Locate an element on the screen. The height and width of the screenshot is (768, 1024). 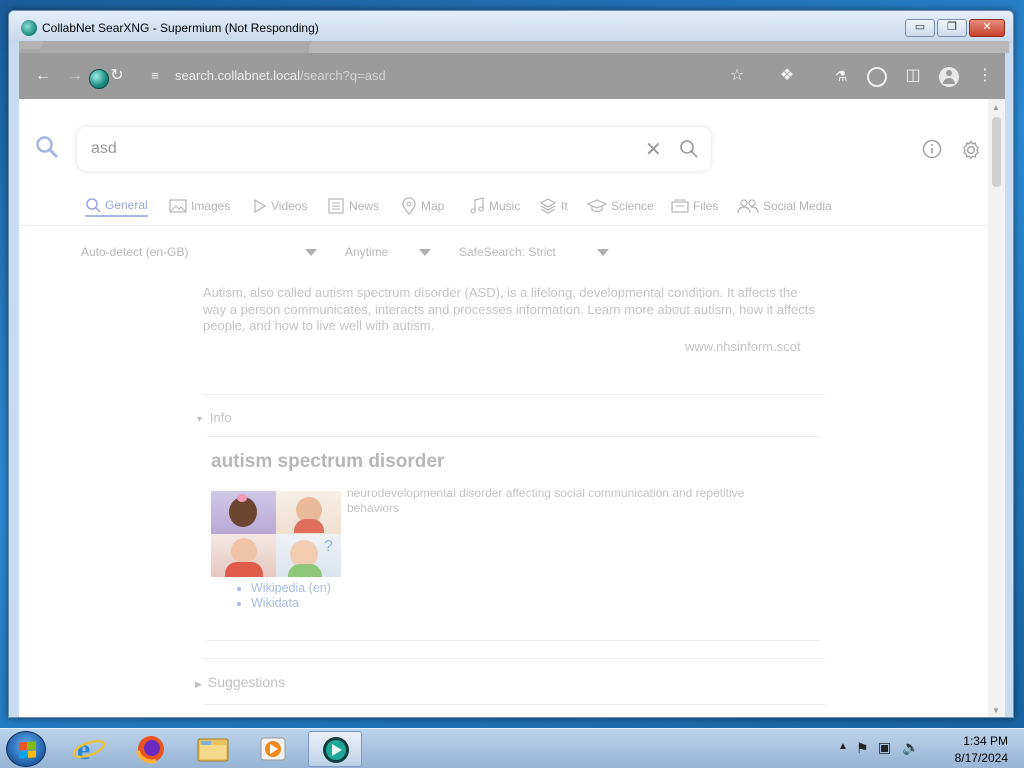
tab-science: Science is located at coordinates (620, 206).